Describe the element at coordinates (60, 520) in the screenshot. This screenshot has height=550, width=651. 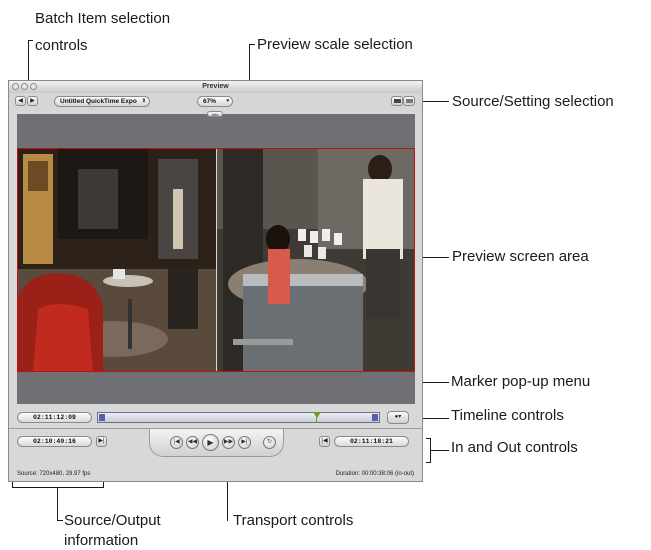
I see `leader-source-h` at that location.